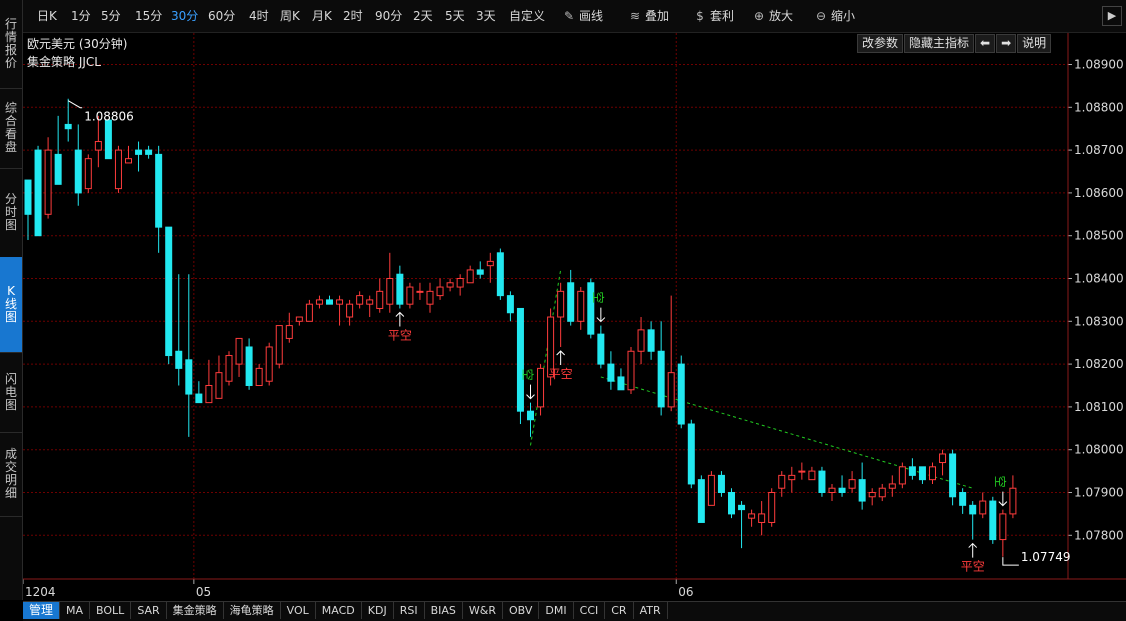 The image size is (1126, 621). What do you see at coordinates (11, 392) in the screenshot?
I see `sidebar-tab-flash-chart: 闪电图` at bounding box center [11, 392].